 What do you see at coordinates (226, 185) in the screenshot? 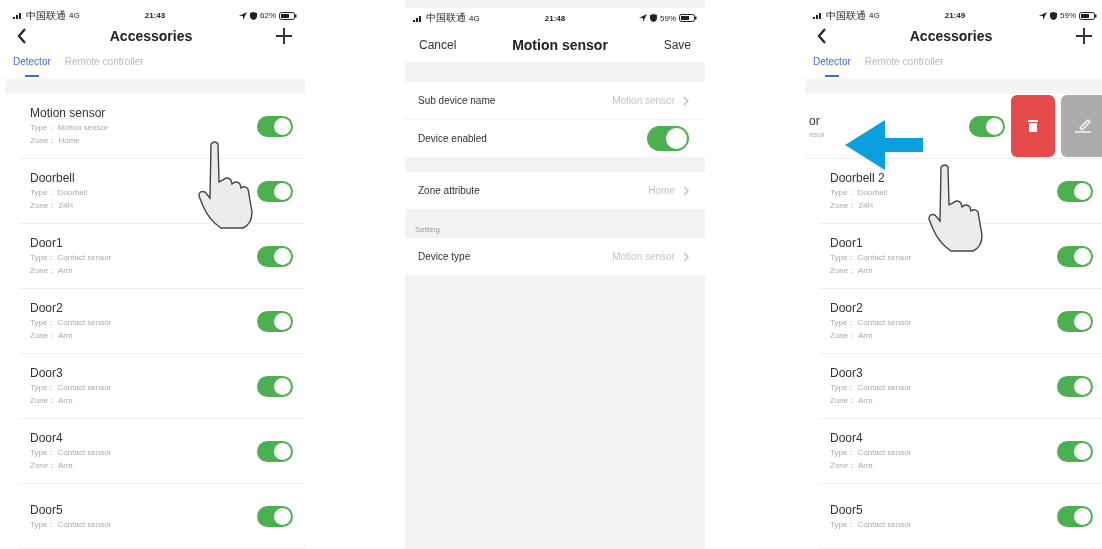
I see `pointing-hand-icon` at bounding box center [226, 185].